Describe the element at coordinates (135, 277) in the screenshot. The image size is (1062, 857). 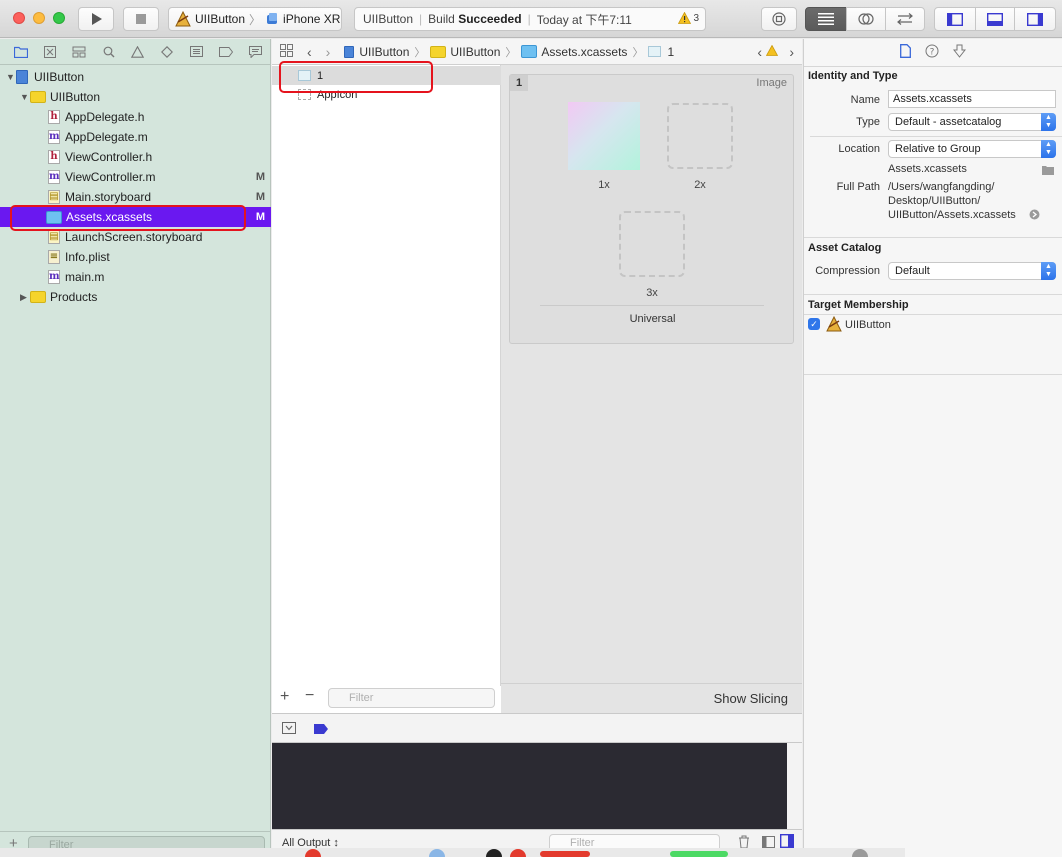
I see `tree-item-file: m main.m` at that location.